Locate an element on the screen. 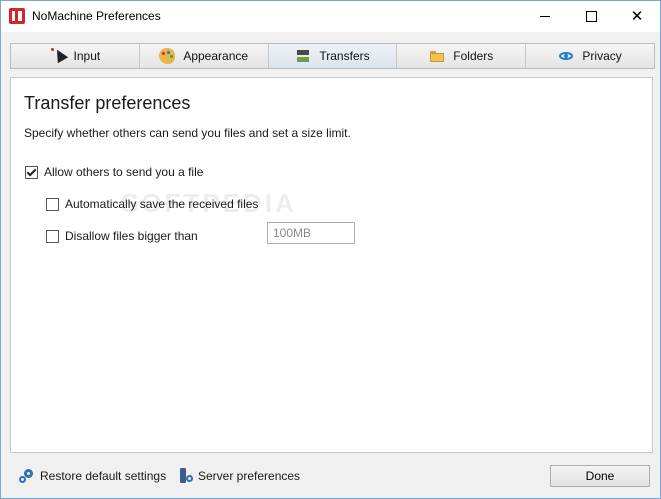 Image resolution: width=661 pixels, height=499 pixels. allow-files-checkbox is located at coordinates (31, 172).